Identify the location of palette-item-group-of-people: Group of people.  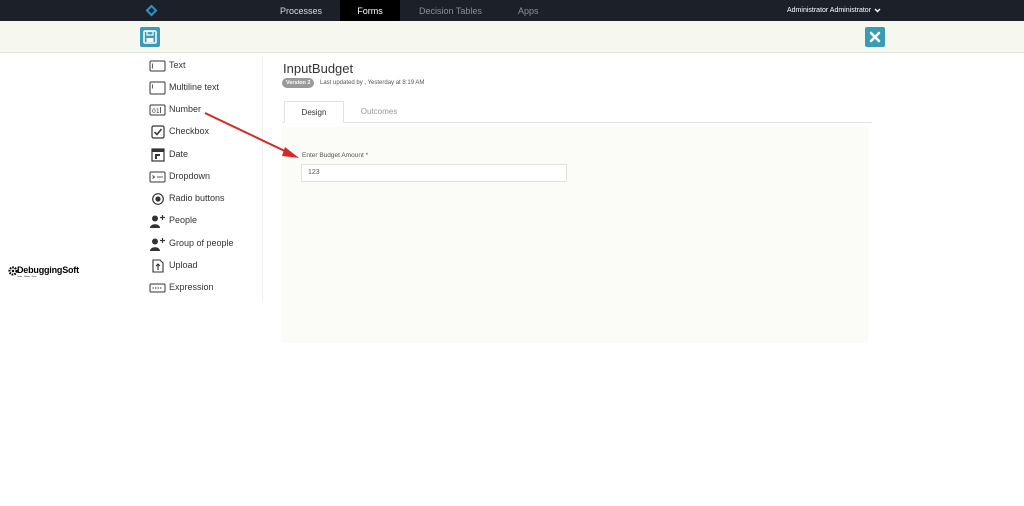
(203, 245).